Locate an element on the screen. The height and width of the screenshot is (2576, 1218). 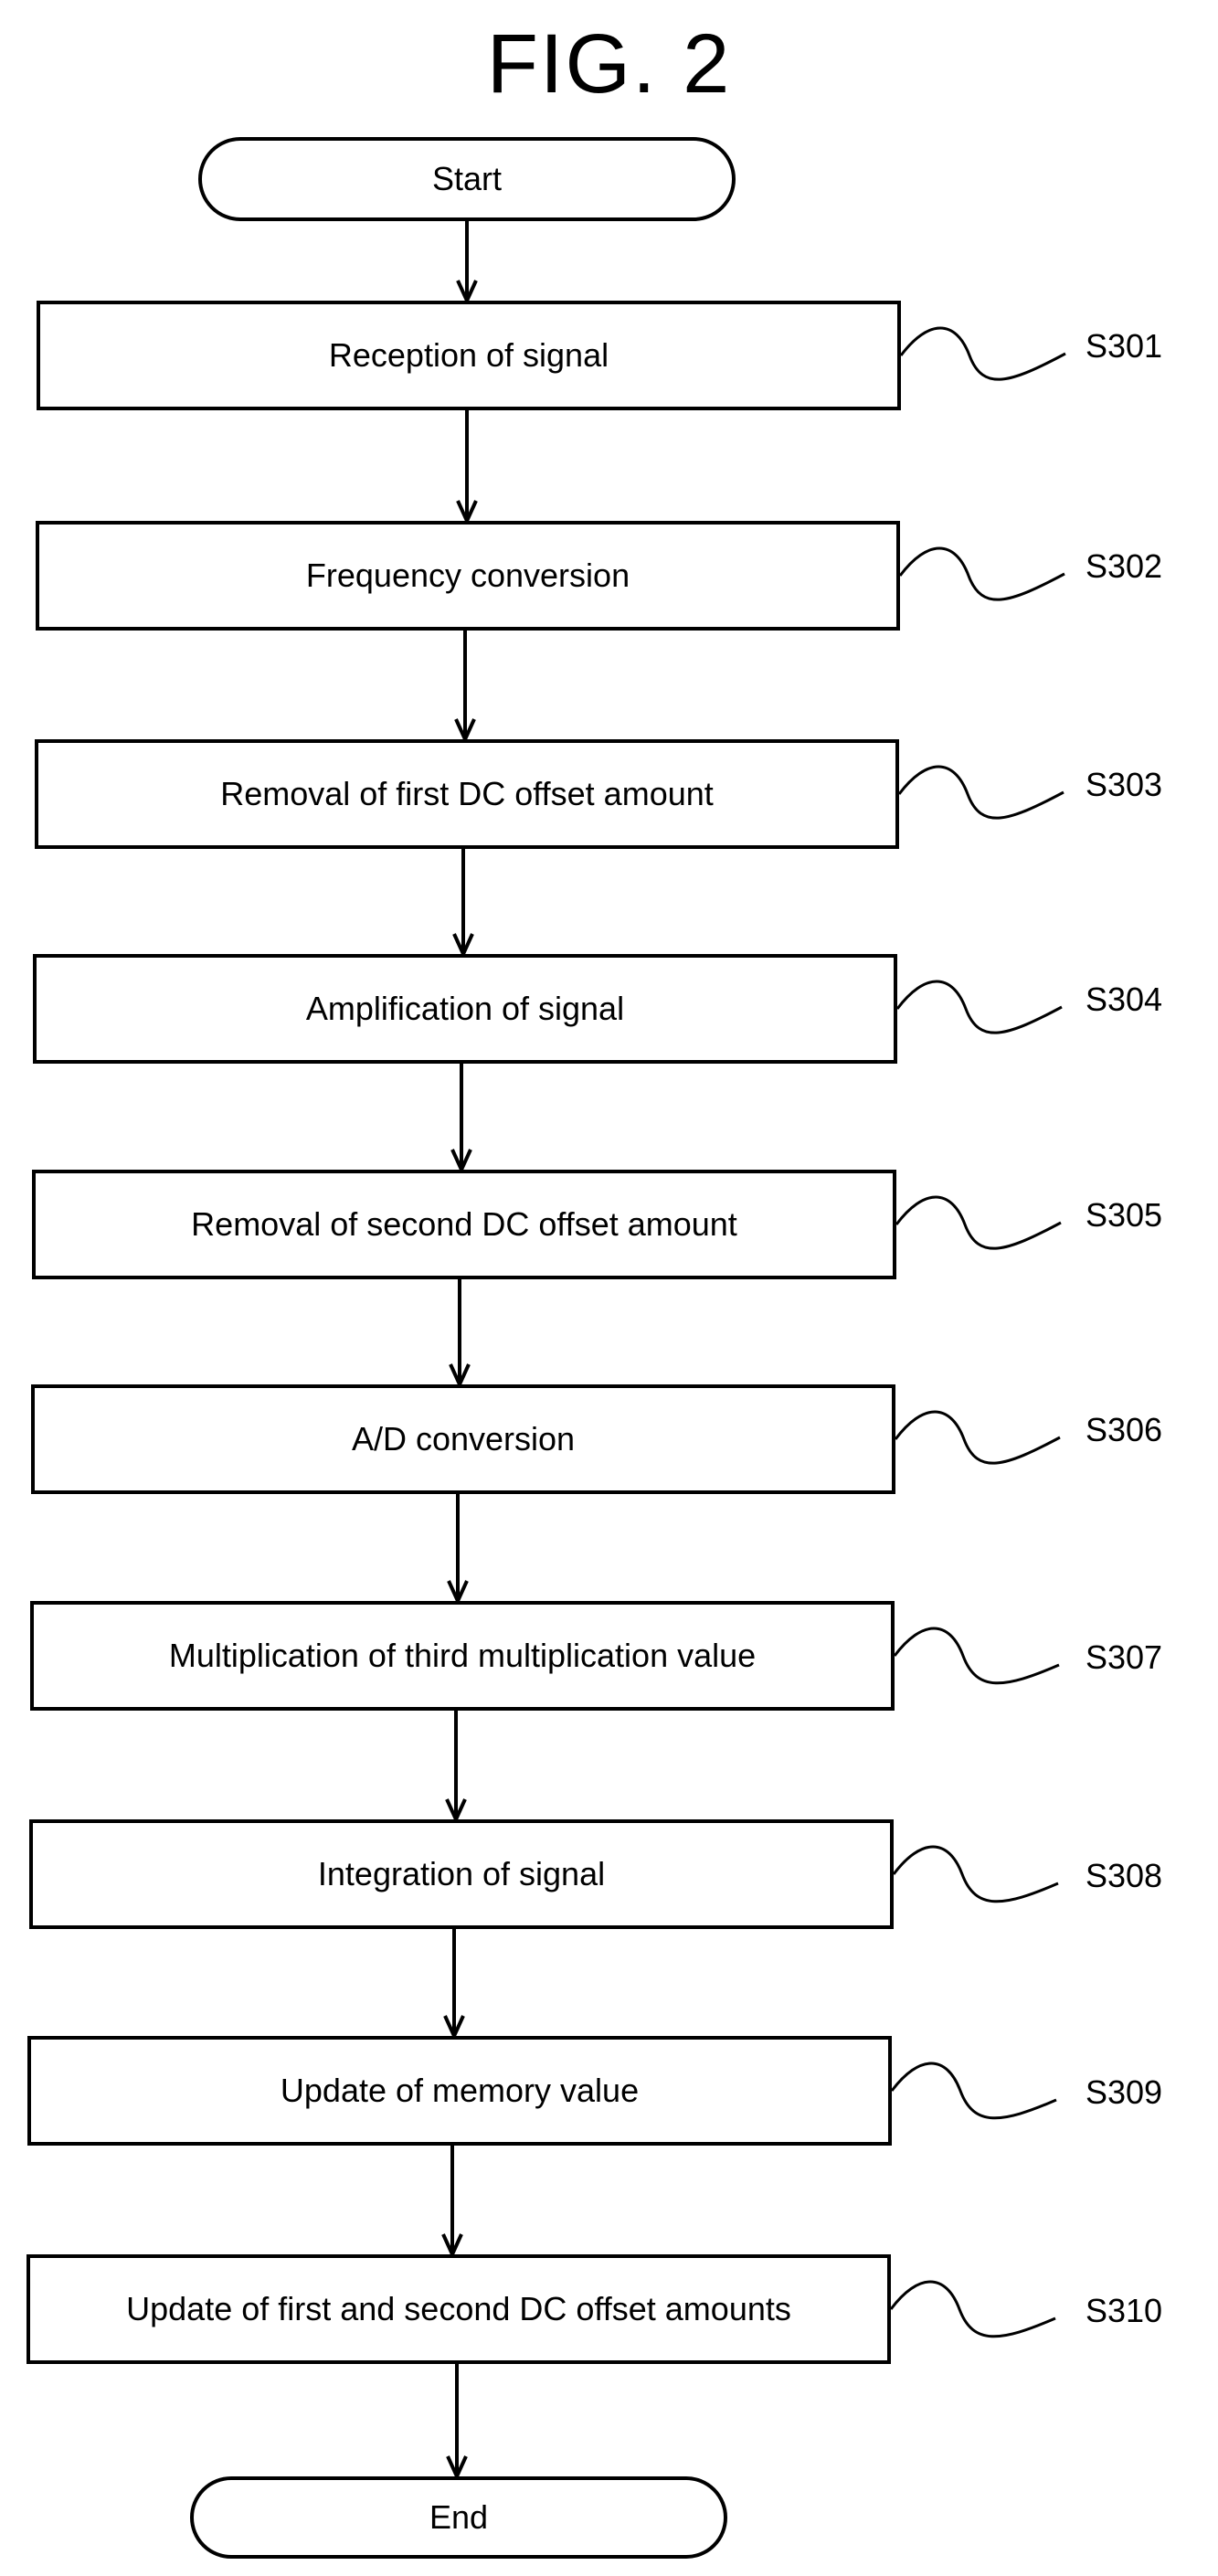
end-label: End is located at coordinates (459, 2517).